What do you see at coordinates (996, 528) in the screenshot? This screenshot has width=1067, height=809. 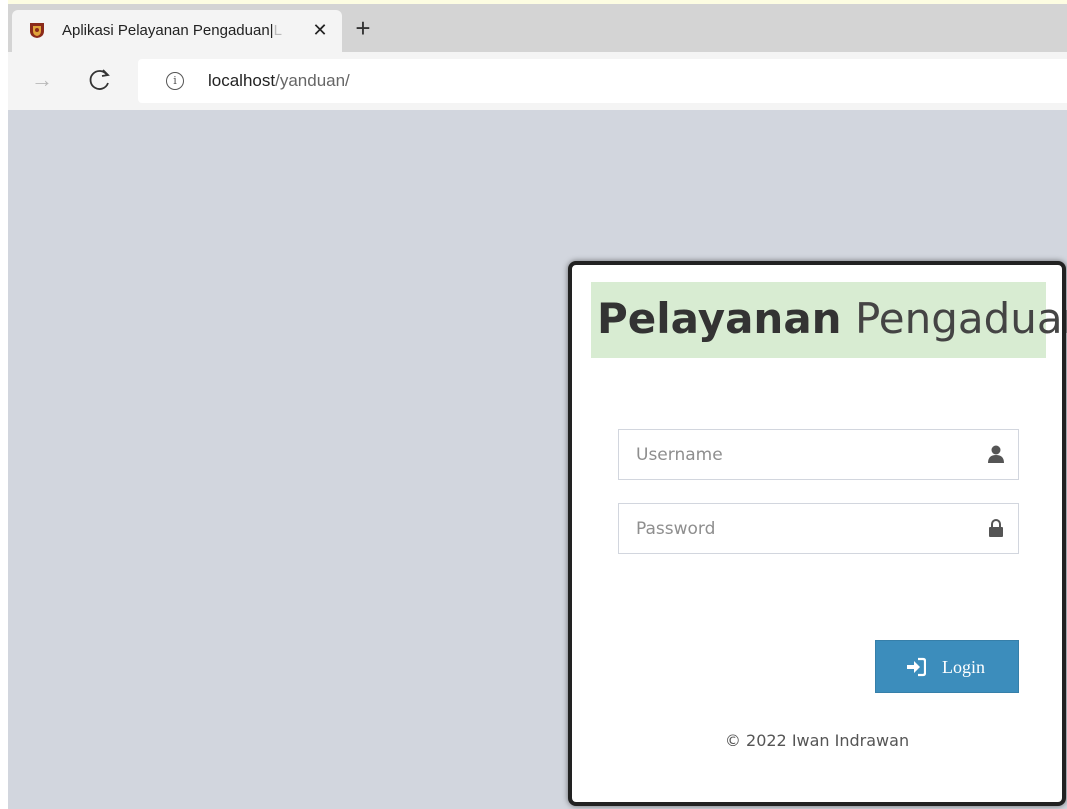 I see `lock-icon` at bounding box center [996, 528].